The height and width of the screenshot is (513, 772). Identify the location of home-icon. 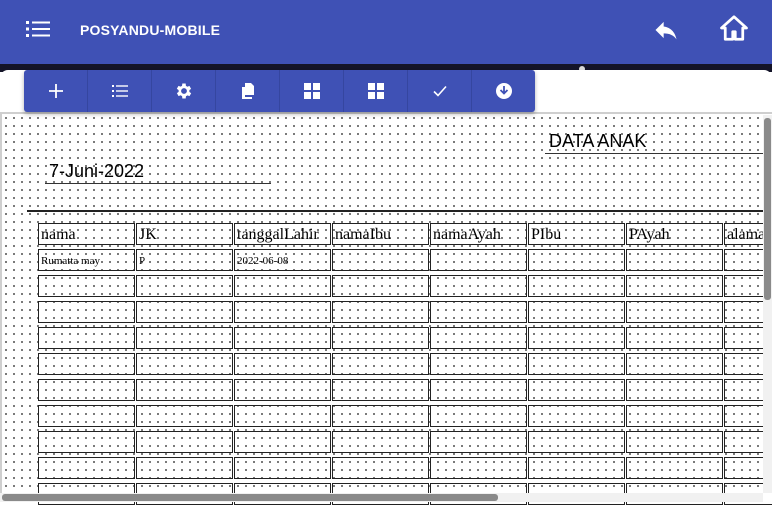
(734, 28).